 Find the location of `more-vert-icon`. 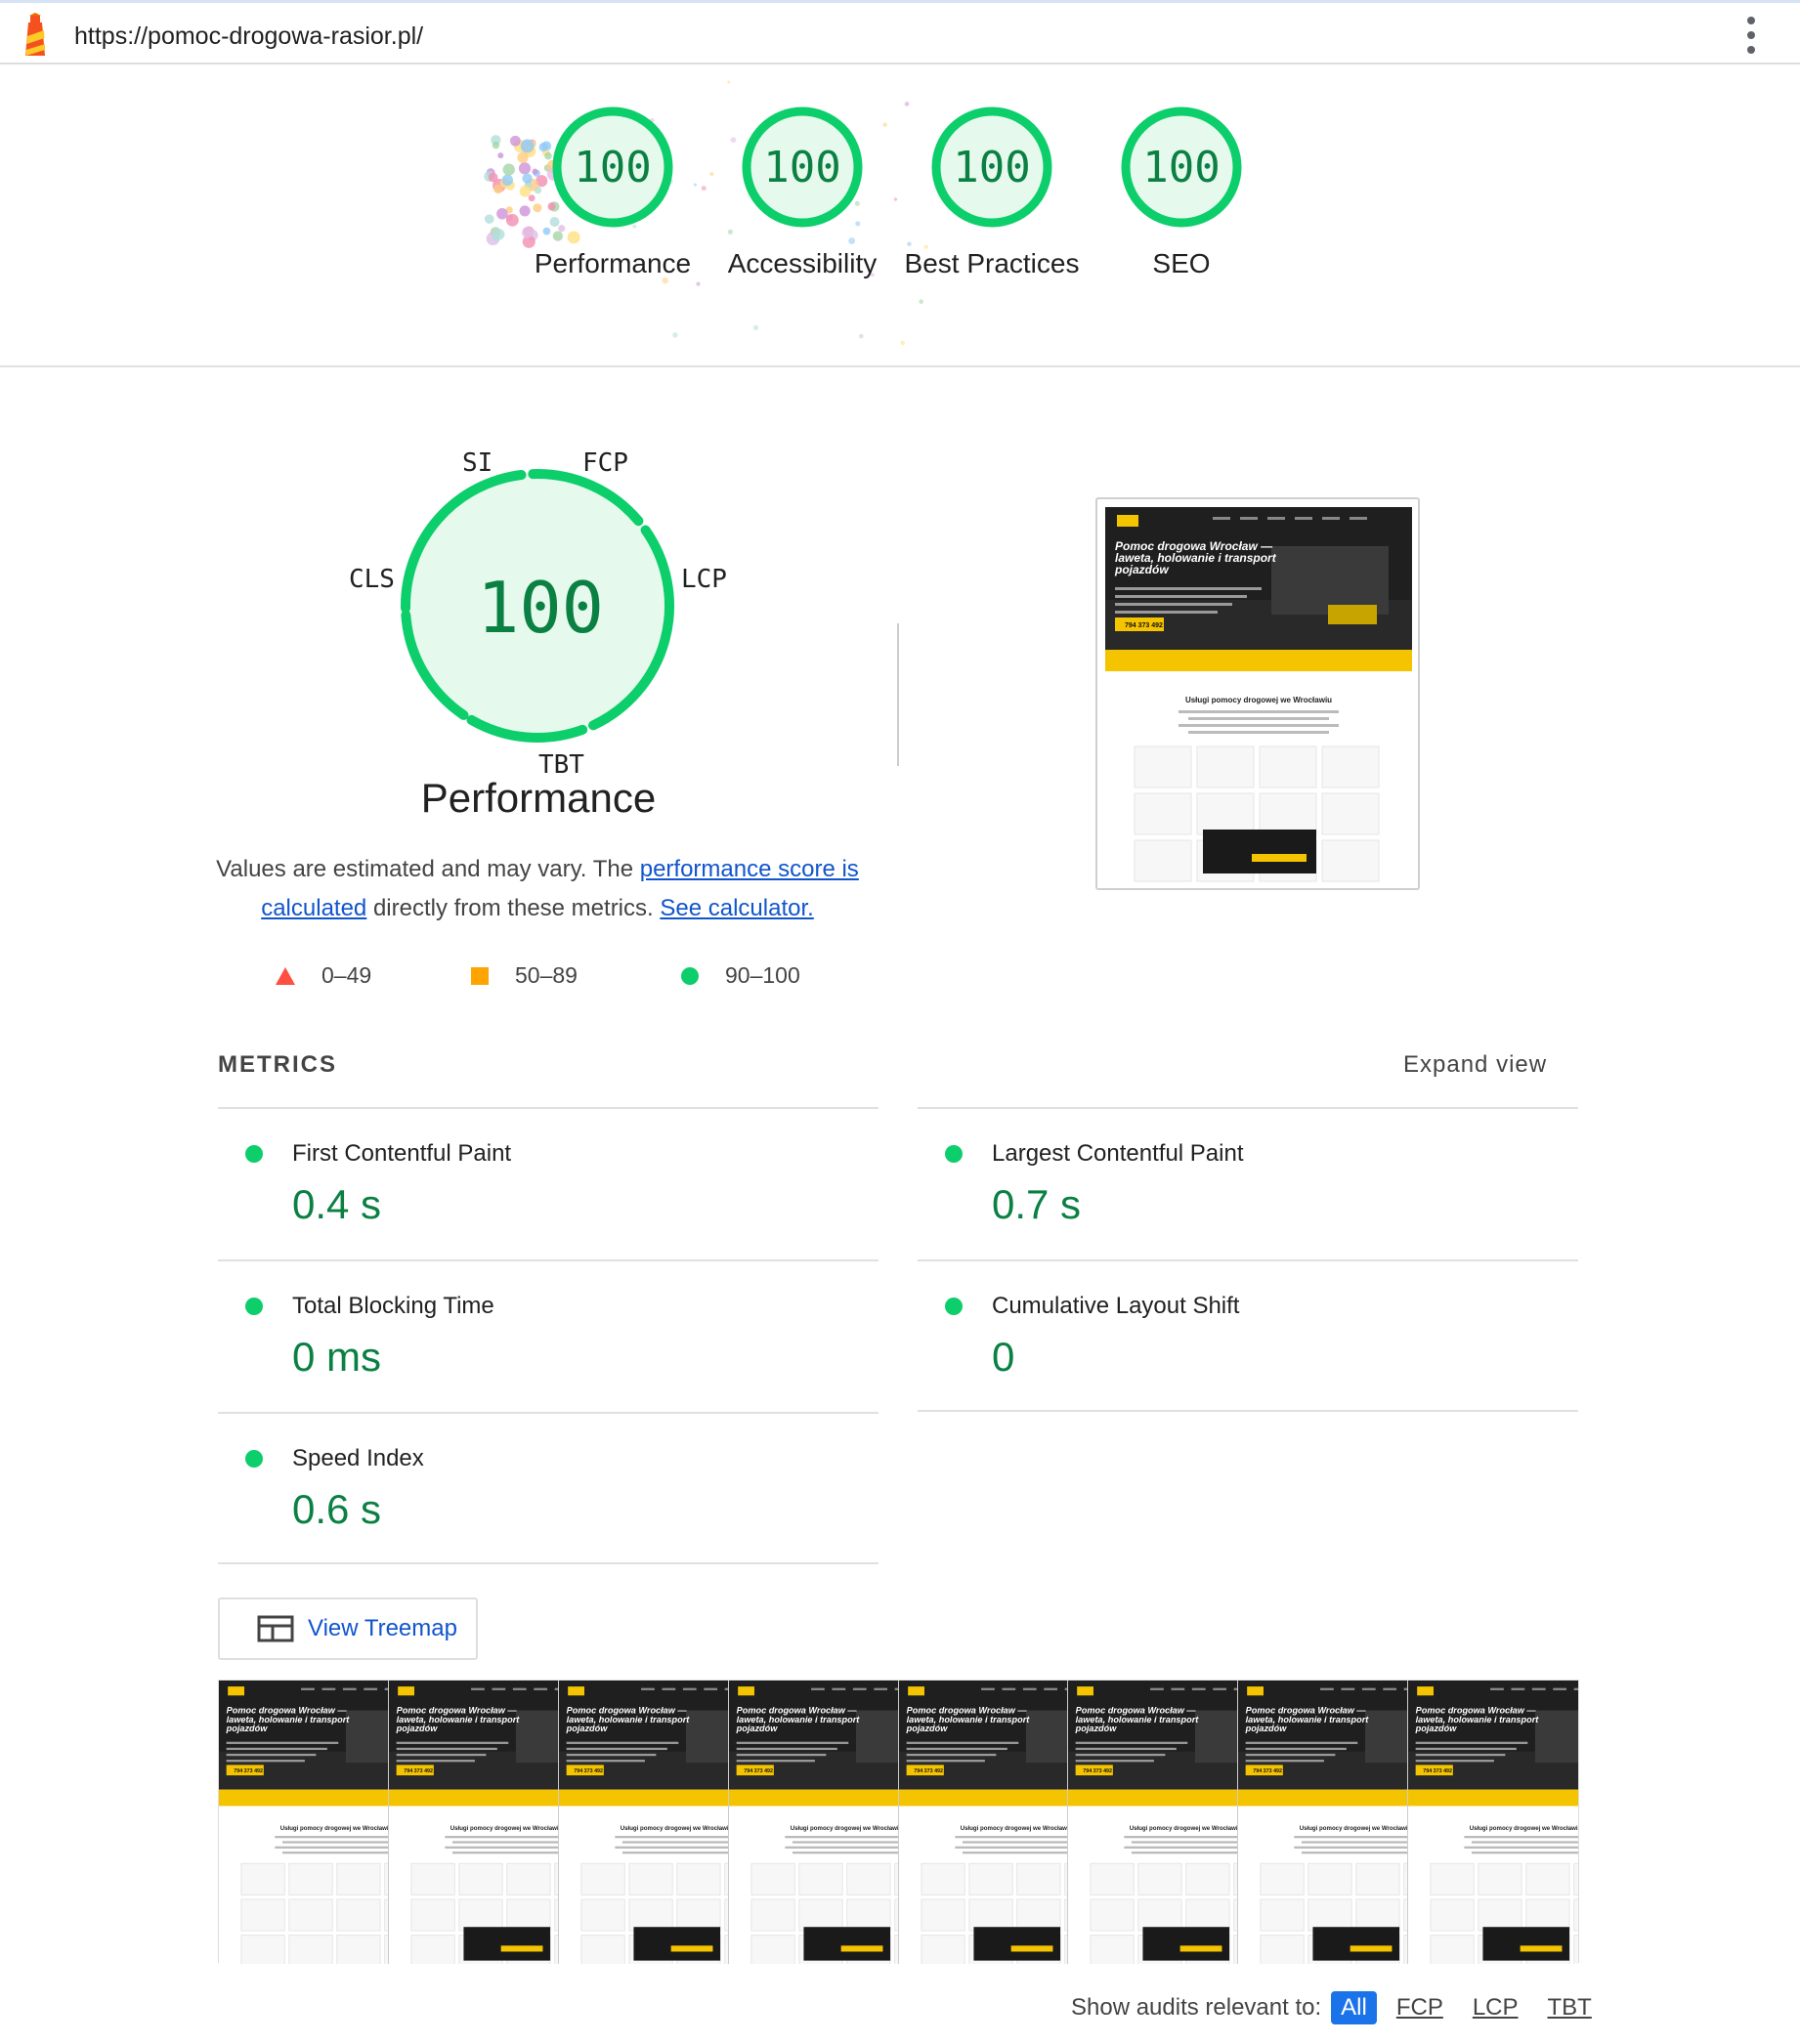

more-vert-icon is located at coordinates (1751, 35).